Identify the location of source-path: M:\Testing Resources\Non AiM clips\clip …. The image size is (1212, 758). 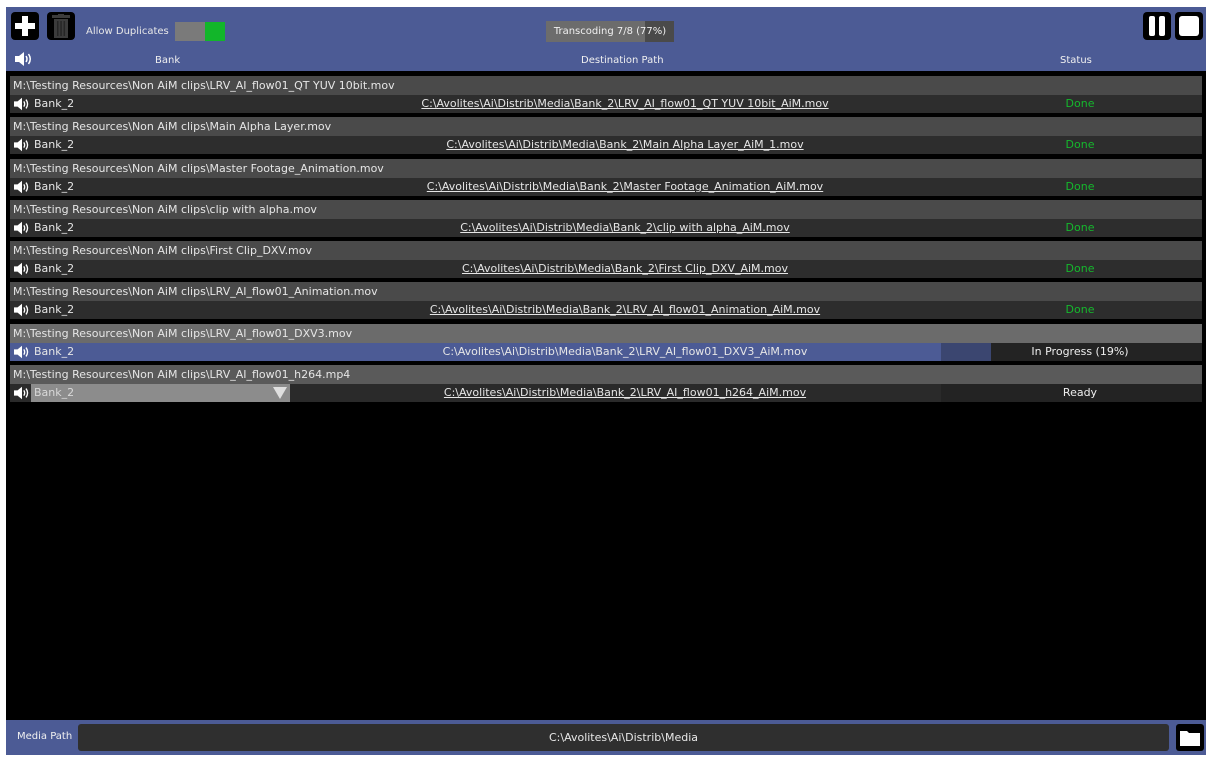
(606, 209).